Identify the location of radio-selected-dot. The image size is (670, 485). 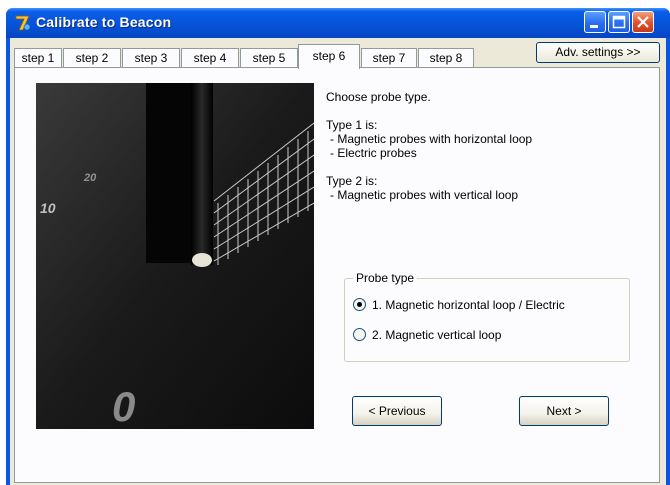
(359, 305).